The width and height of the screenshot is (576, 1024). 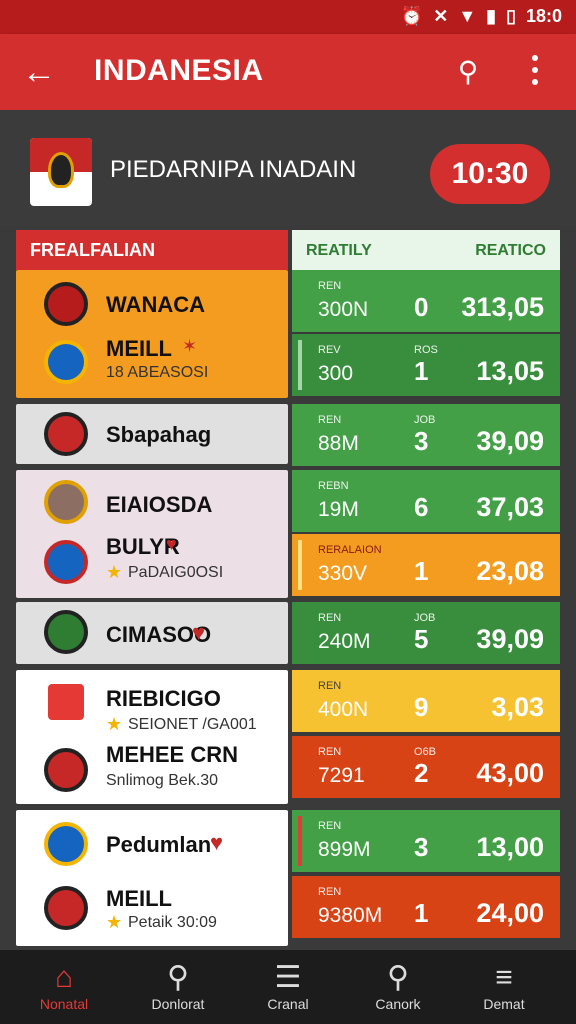 What do you see at coordinates (426, 841) in the screenshot?
I see `odds-cell: REN 899M 3 13,00` at bounding box center [426, 841].